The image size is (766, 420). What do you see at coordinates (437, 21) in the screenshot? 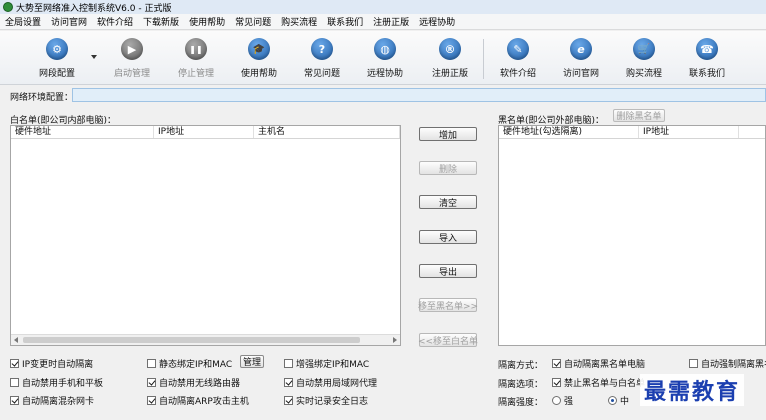
I see `menu-remote-assist: 远程协助` at bounding box center [437, 21].